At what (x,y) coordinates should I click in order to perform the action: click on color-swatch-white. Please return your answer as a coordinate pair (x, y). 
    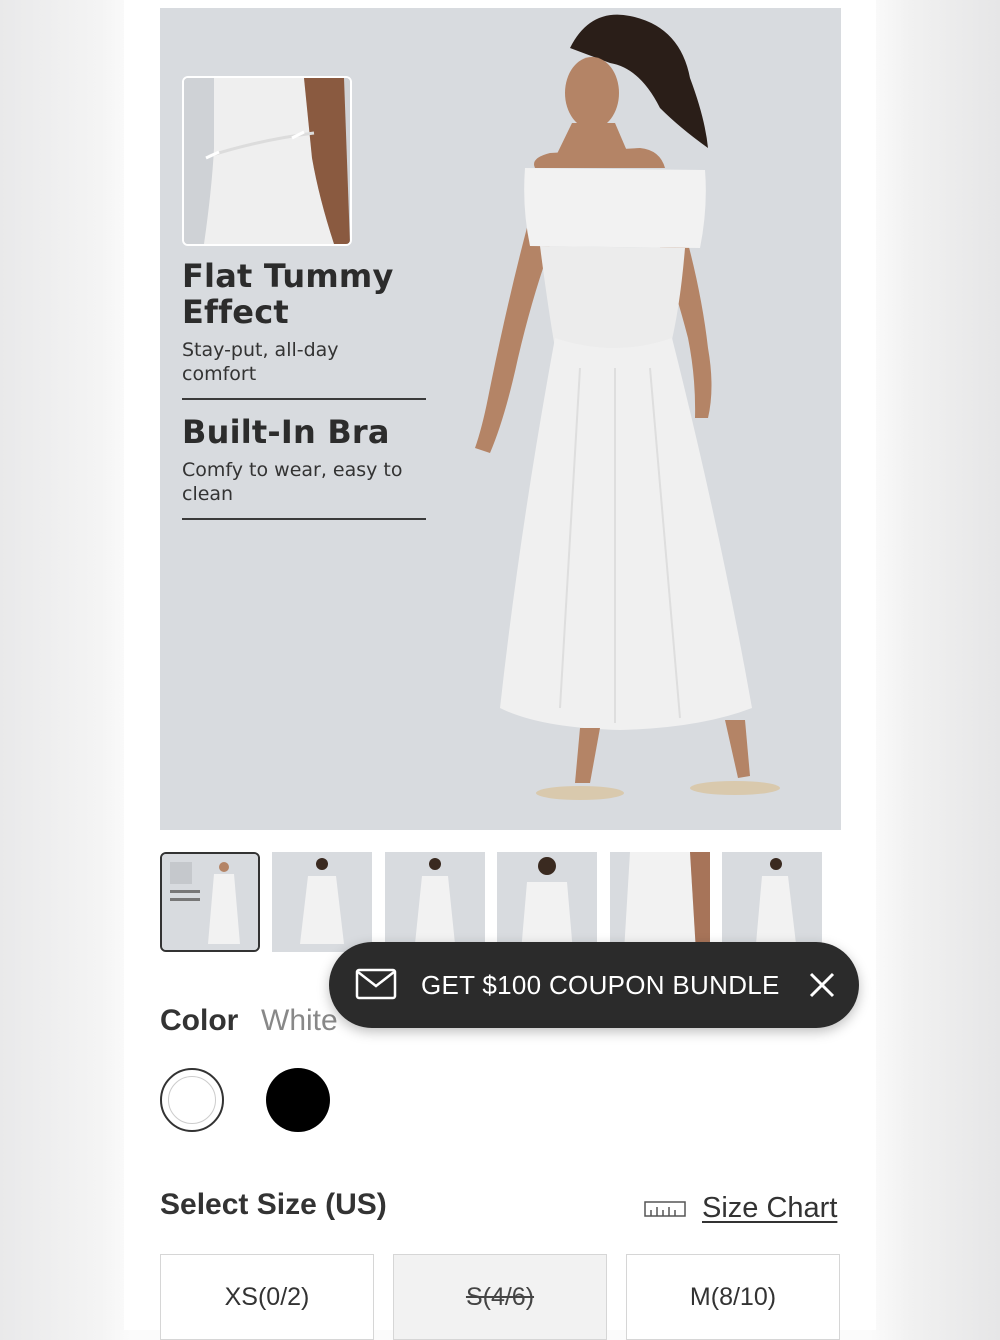
    Looking at the image, I should click on (192, 1100).